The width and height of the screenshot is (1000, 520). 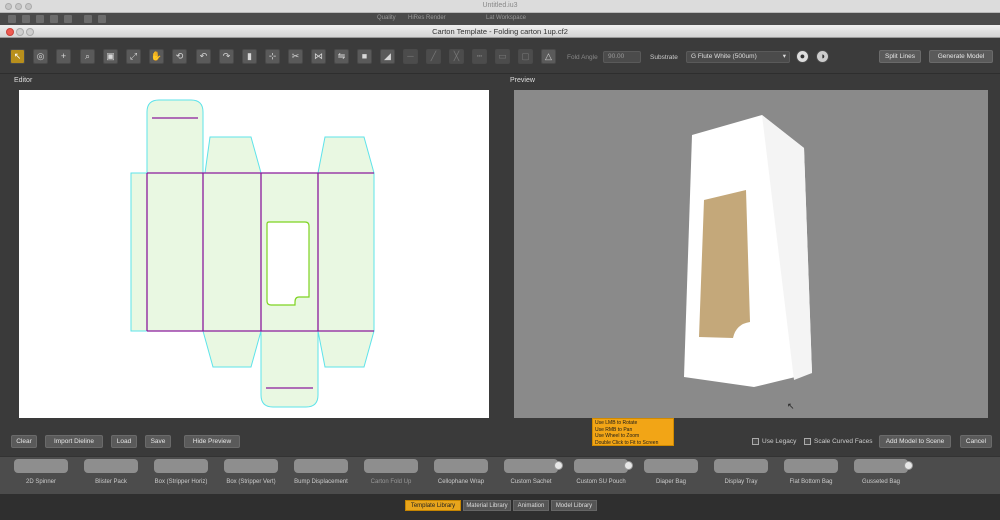 I want to click on open-icon, so click(x=26, y=19).